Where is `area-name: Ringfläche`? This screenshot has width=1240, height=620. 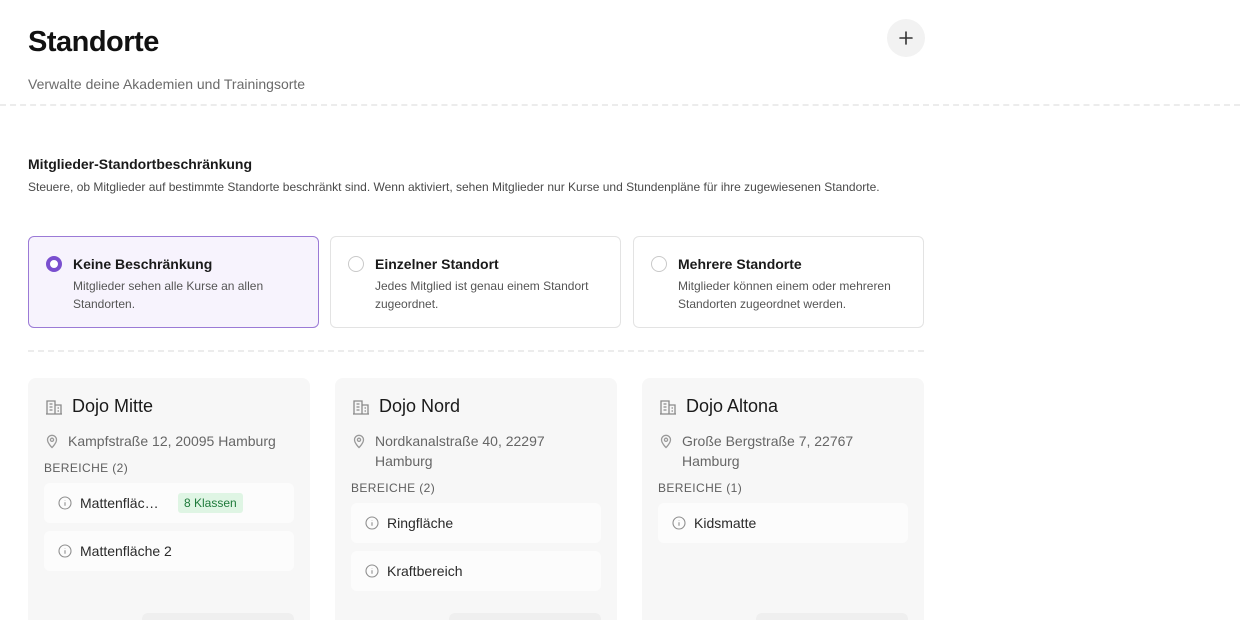
area-name: Ringfläche is located at coordinates (420, 523).